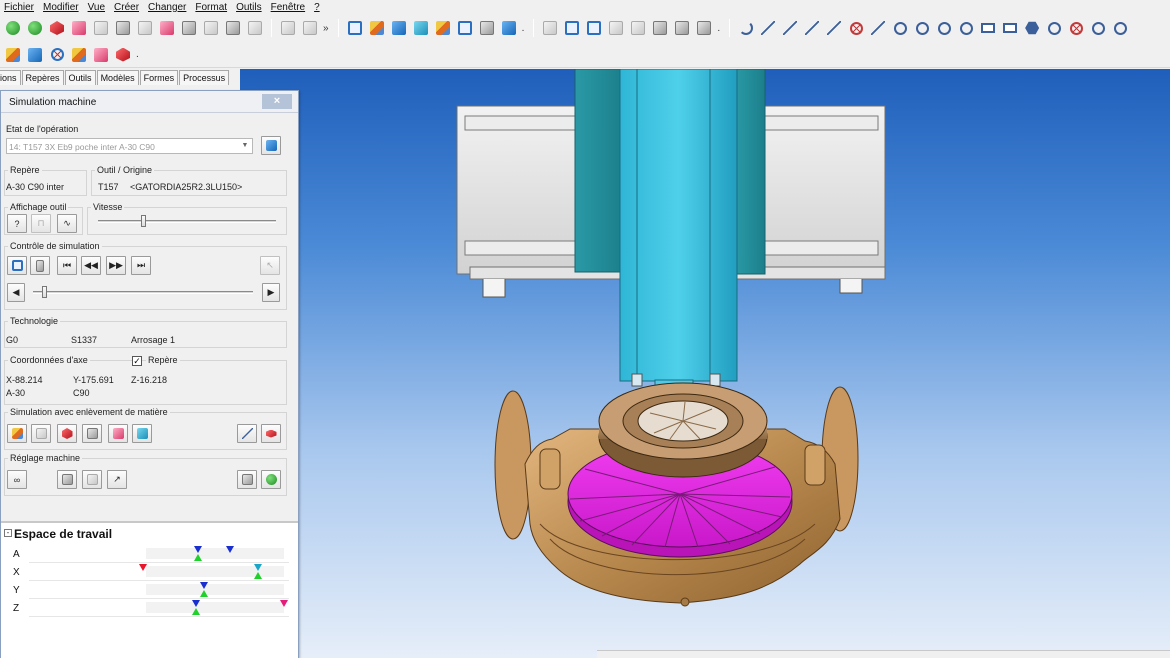 This screenshot has height=658, width=1170. Describe the element at coordinates (465, 28) in the screenshot. I see `grid-icon` at that location.